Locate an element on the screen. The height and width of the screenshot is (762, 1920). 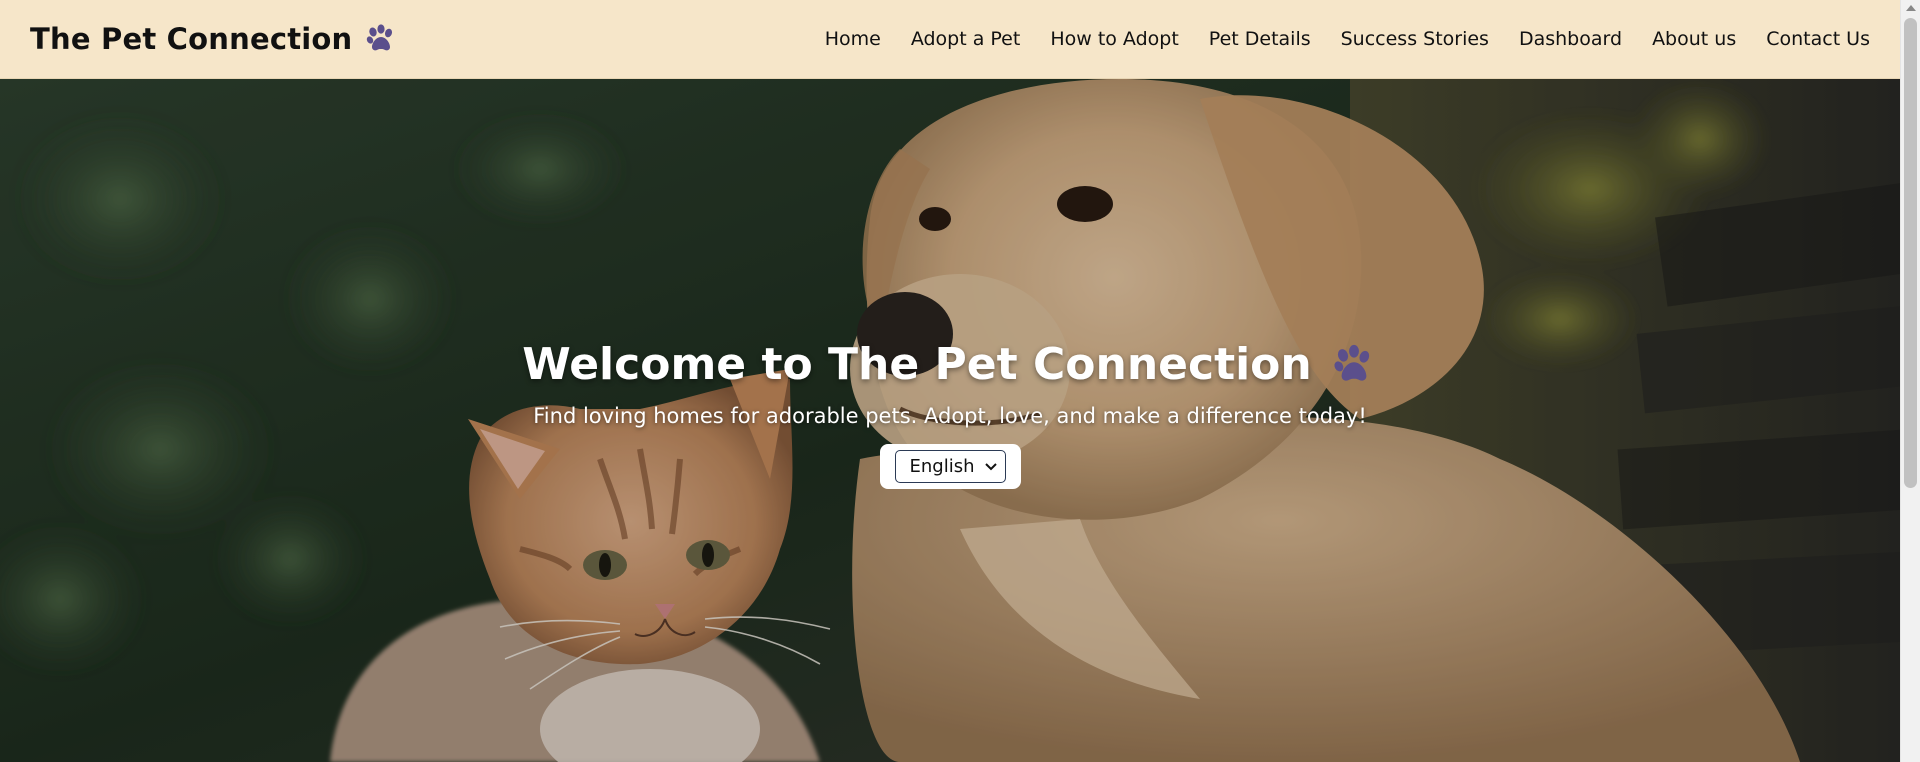
scroll-up-arrow-icon is located at coordinates (1911, 8).